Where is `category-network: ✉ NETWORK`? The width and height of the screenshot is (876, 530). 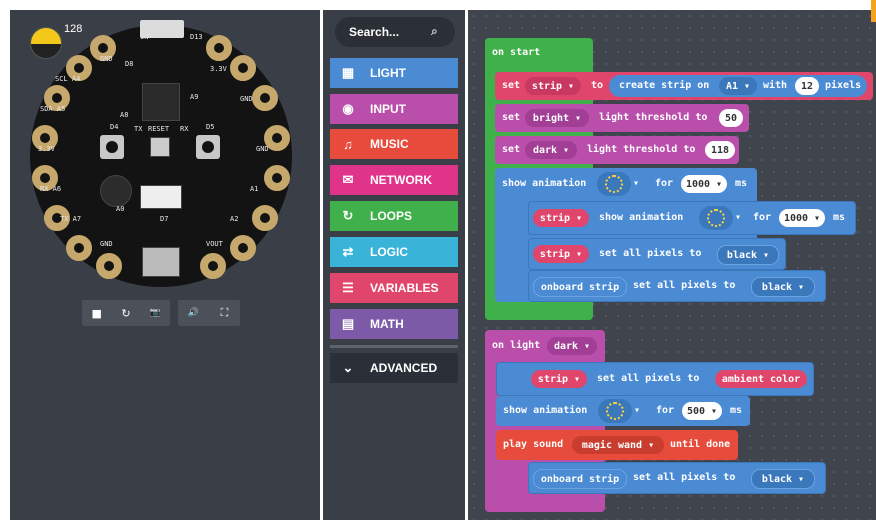 category-network: ✉ NETWORK is located at coordinates (394, 180).